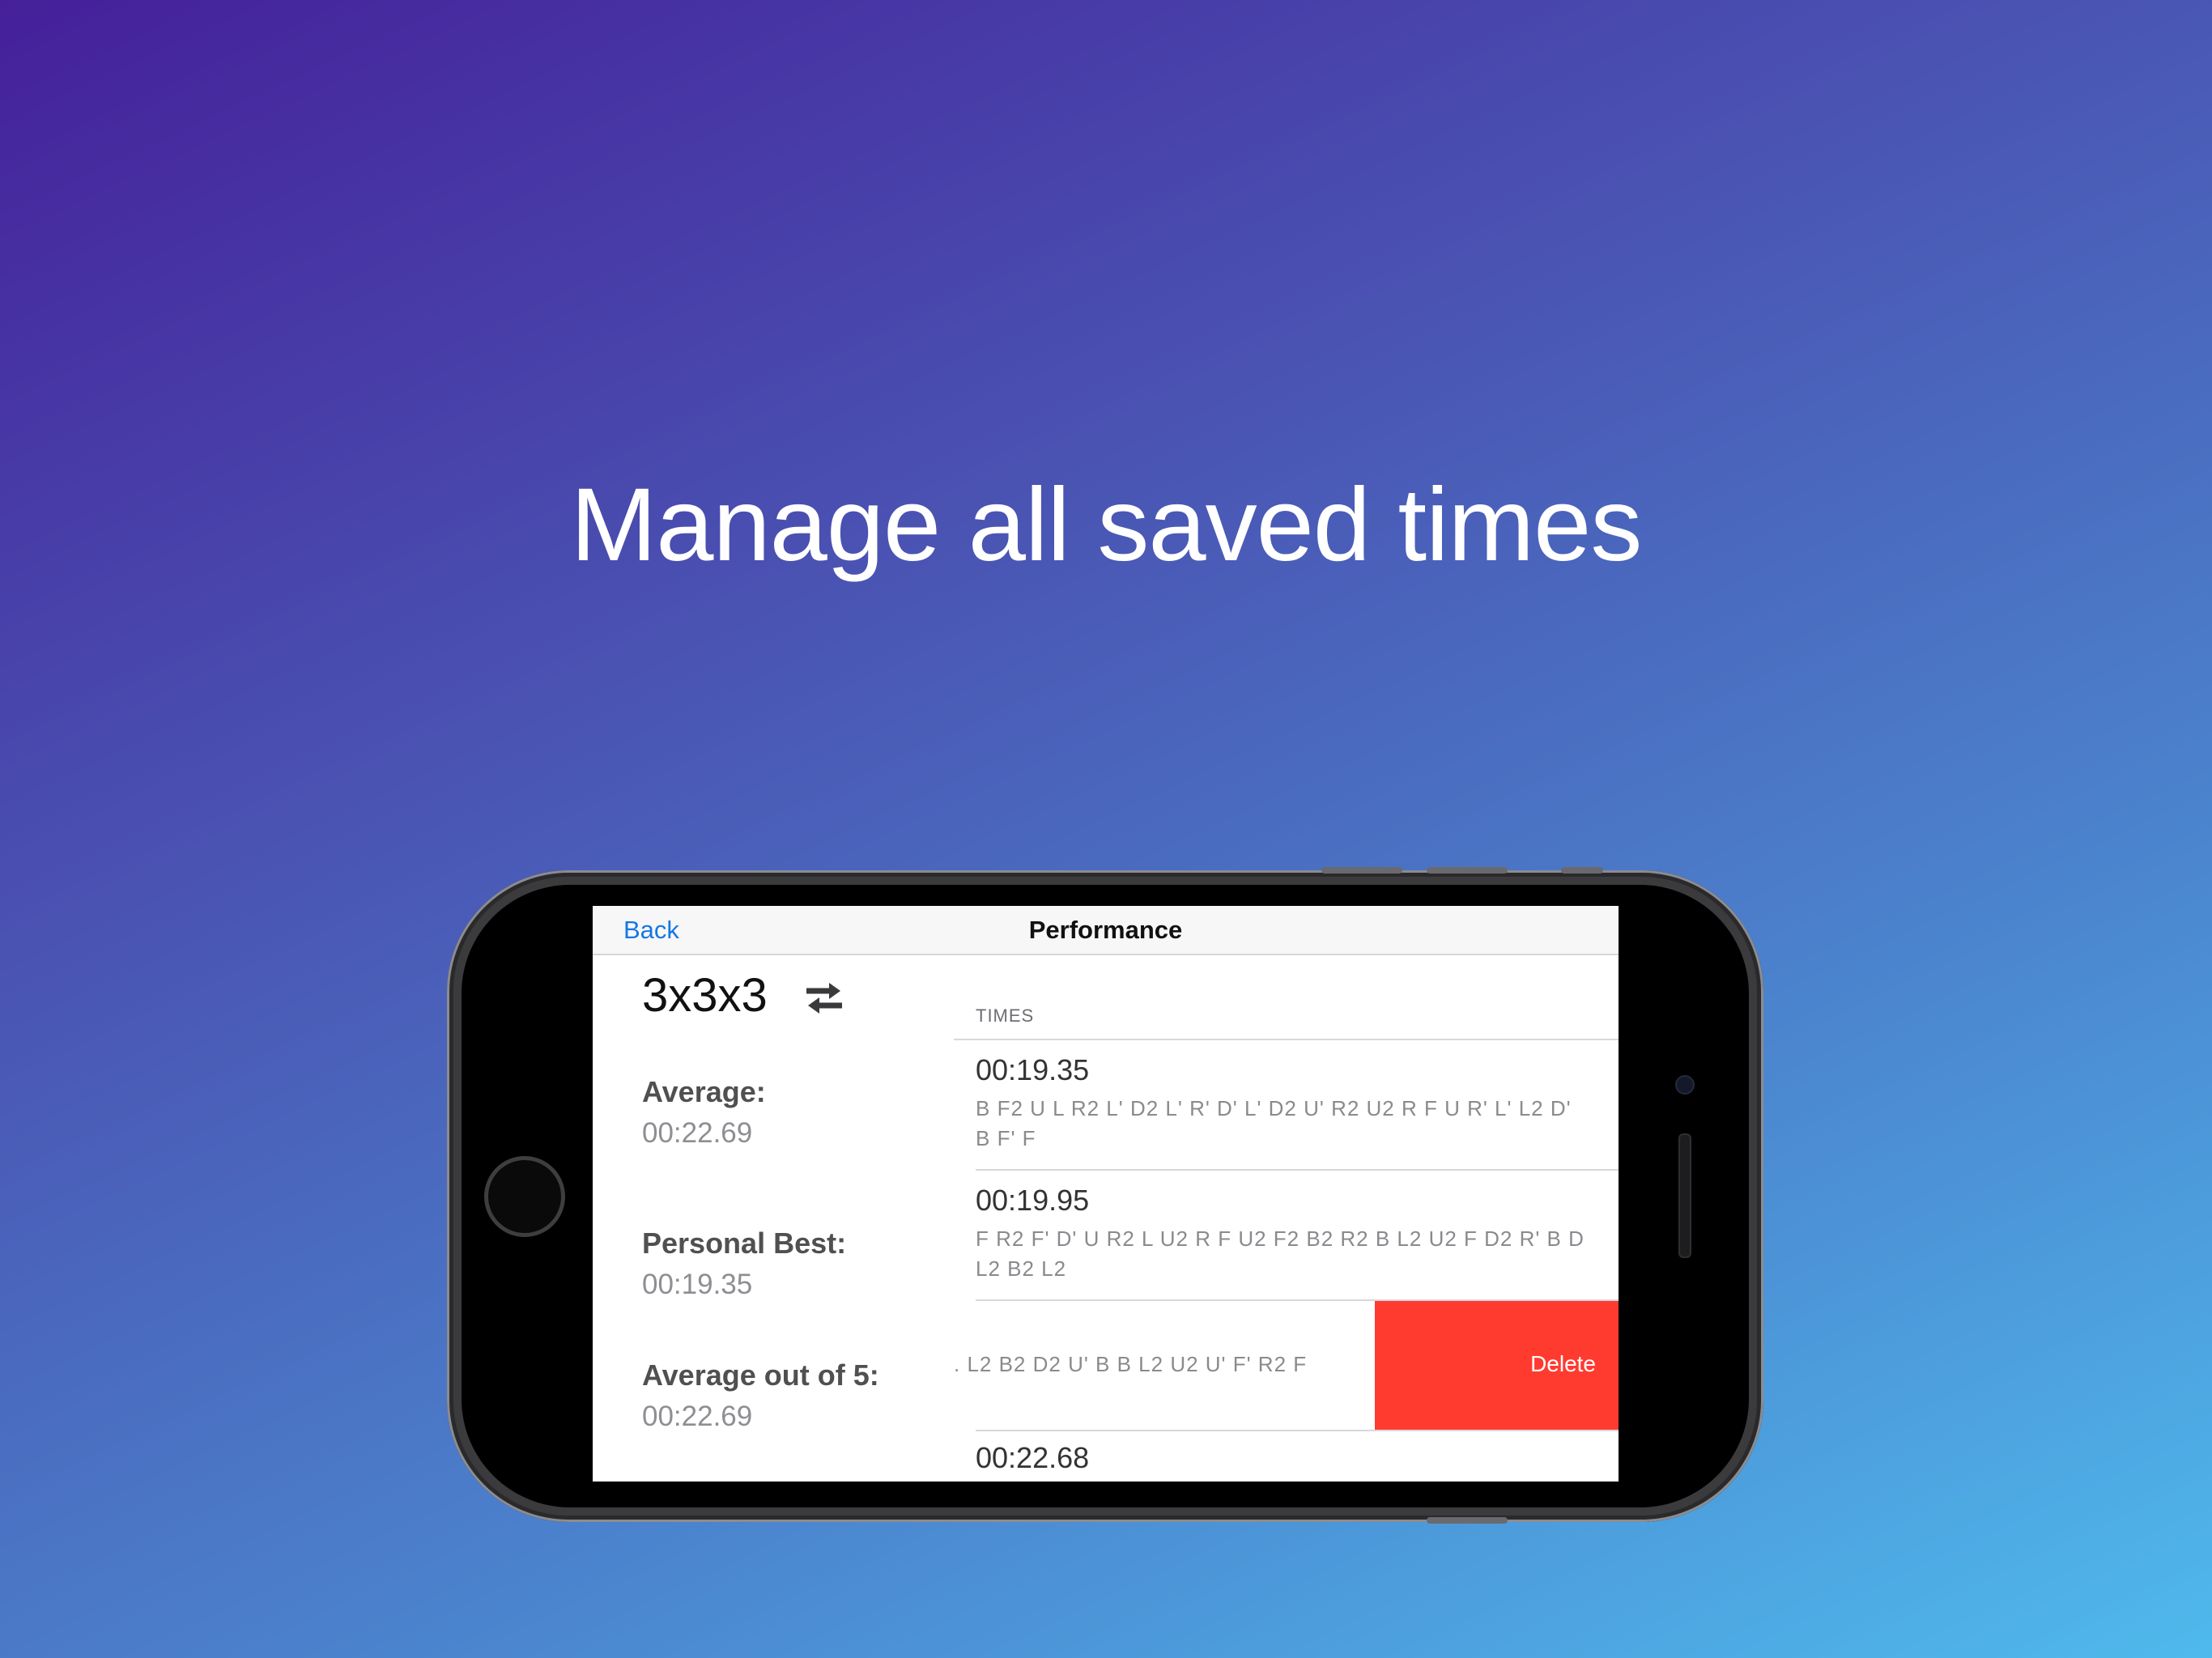 The height and width of the screenshot is (1658, 2212). Describe the element at coordinates (524, 1196) in the screenshot. I see `home-button` at that location.